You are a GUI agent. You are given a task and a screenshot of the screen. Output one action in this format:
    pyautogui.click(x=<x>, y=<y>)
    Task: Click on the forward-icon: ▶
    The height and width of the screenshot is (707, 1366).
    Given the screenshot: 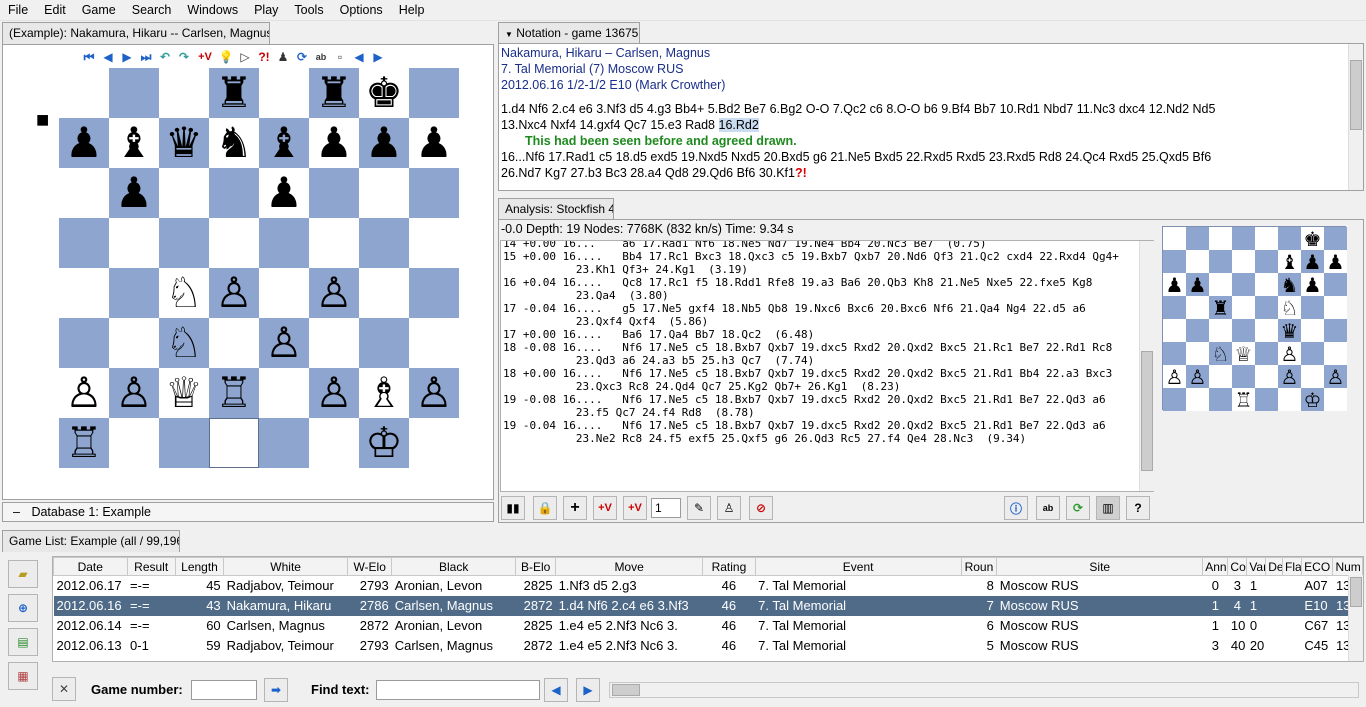 What is the action you would take?
    pyautogui.click(x=378, y=57)
    